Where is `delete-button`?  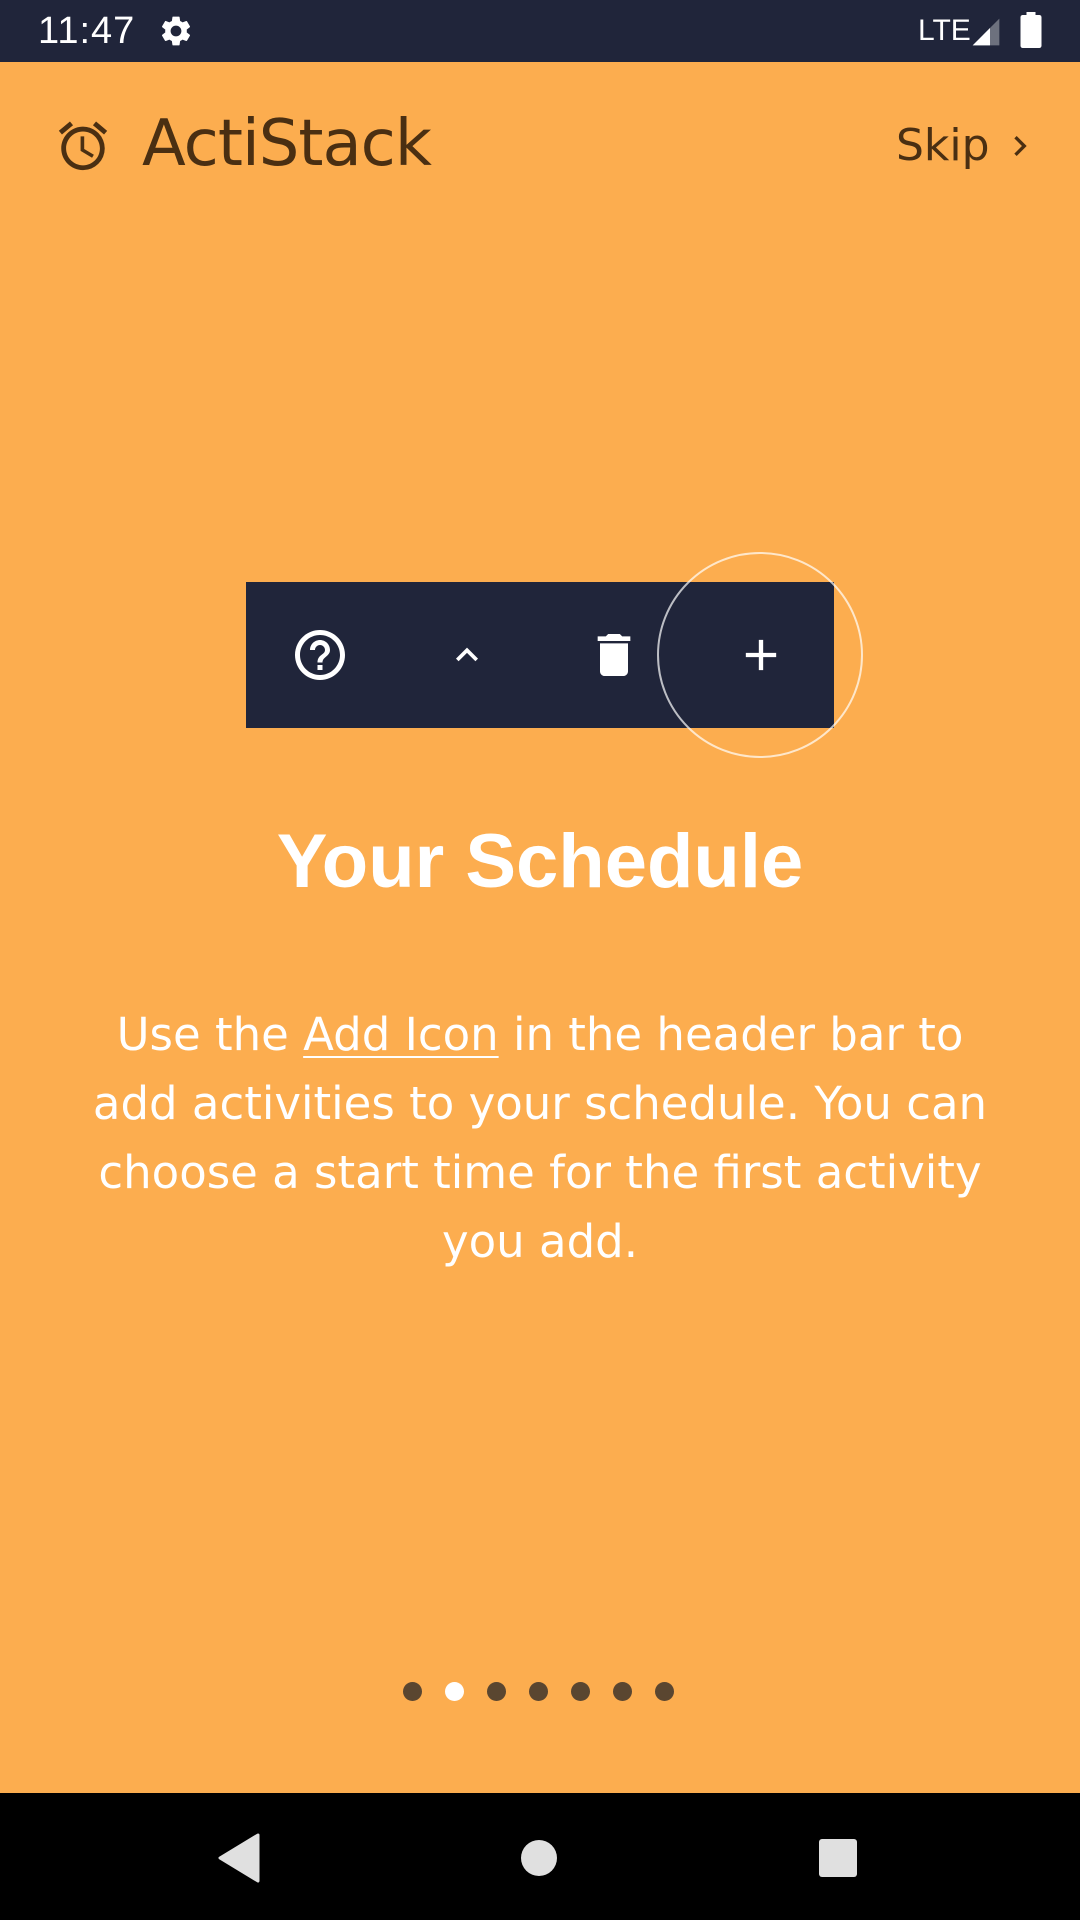 delete-button is located at coordinates (613, 655).